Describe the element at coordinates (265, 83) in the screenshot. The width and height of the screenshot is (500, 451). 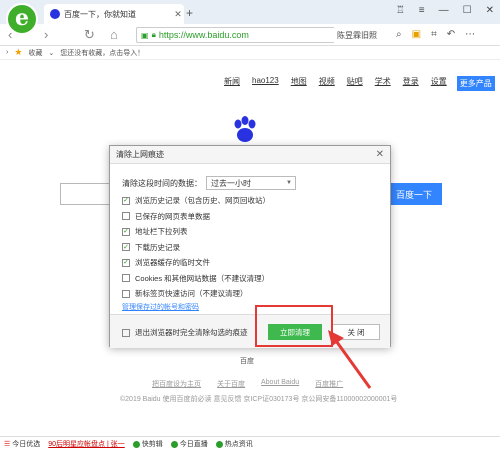
I see `nav-hao123: hao123` at that location.